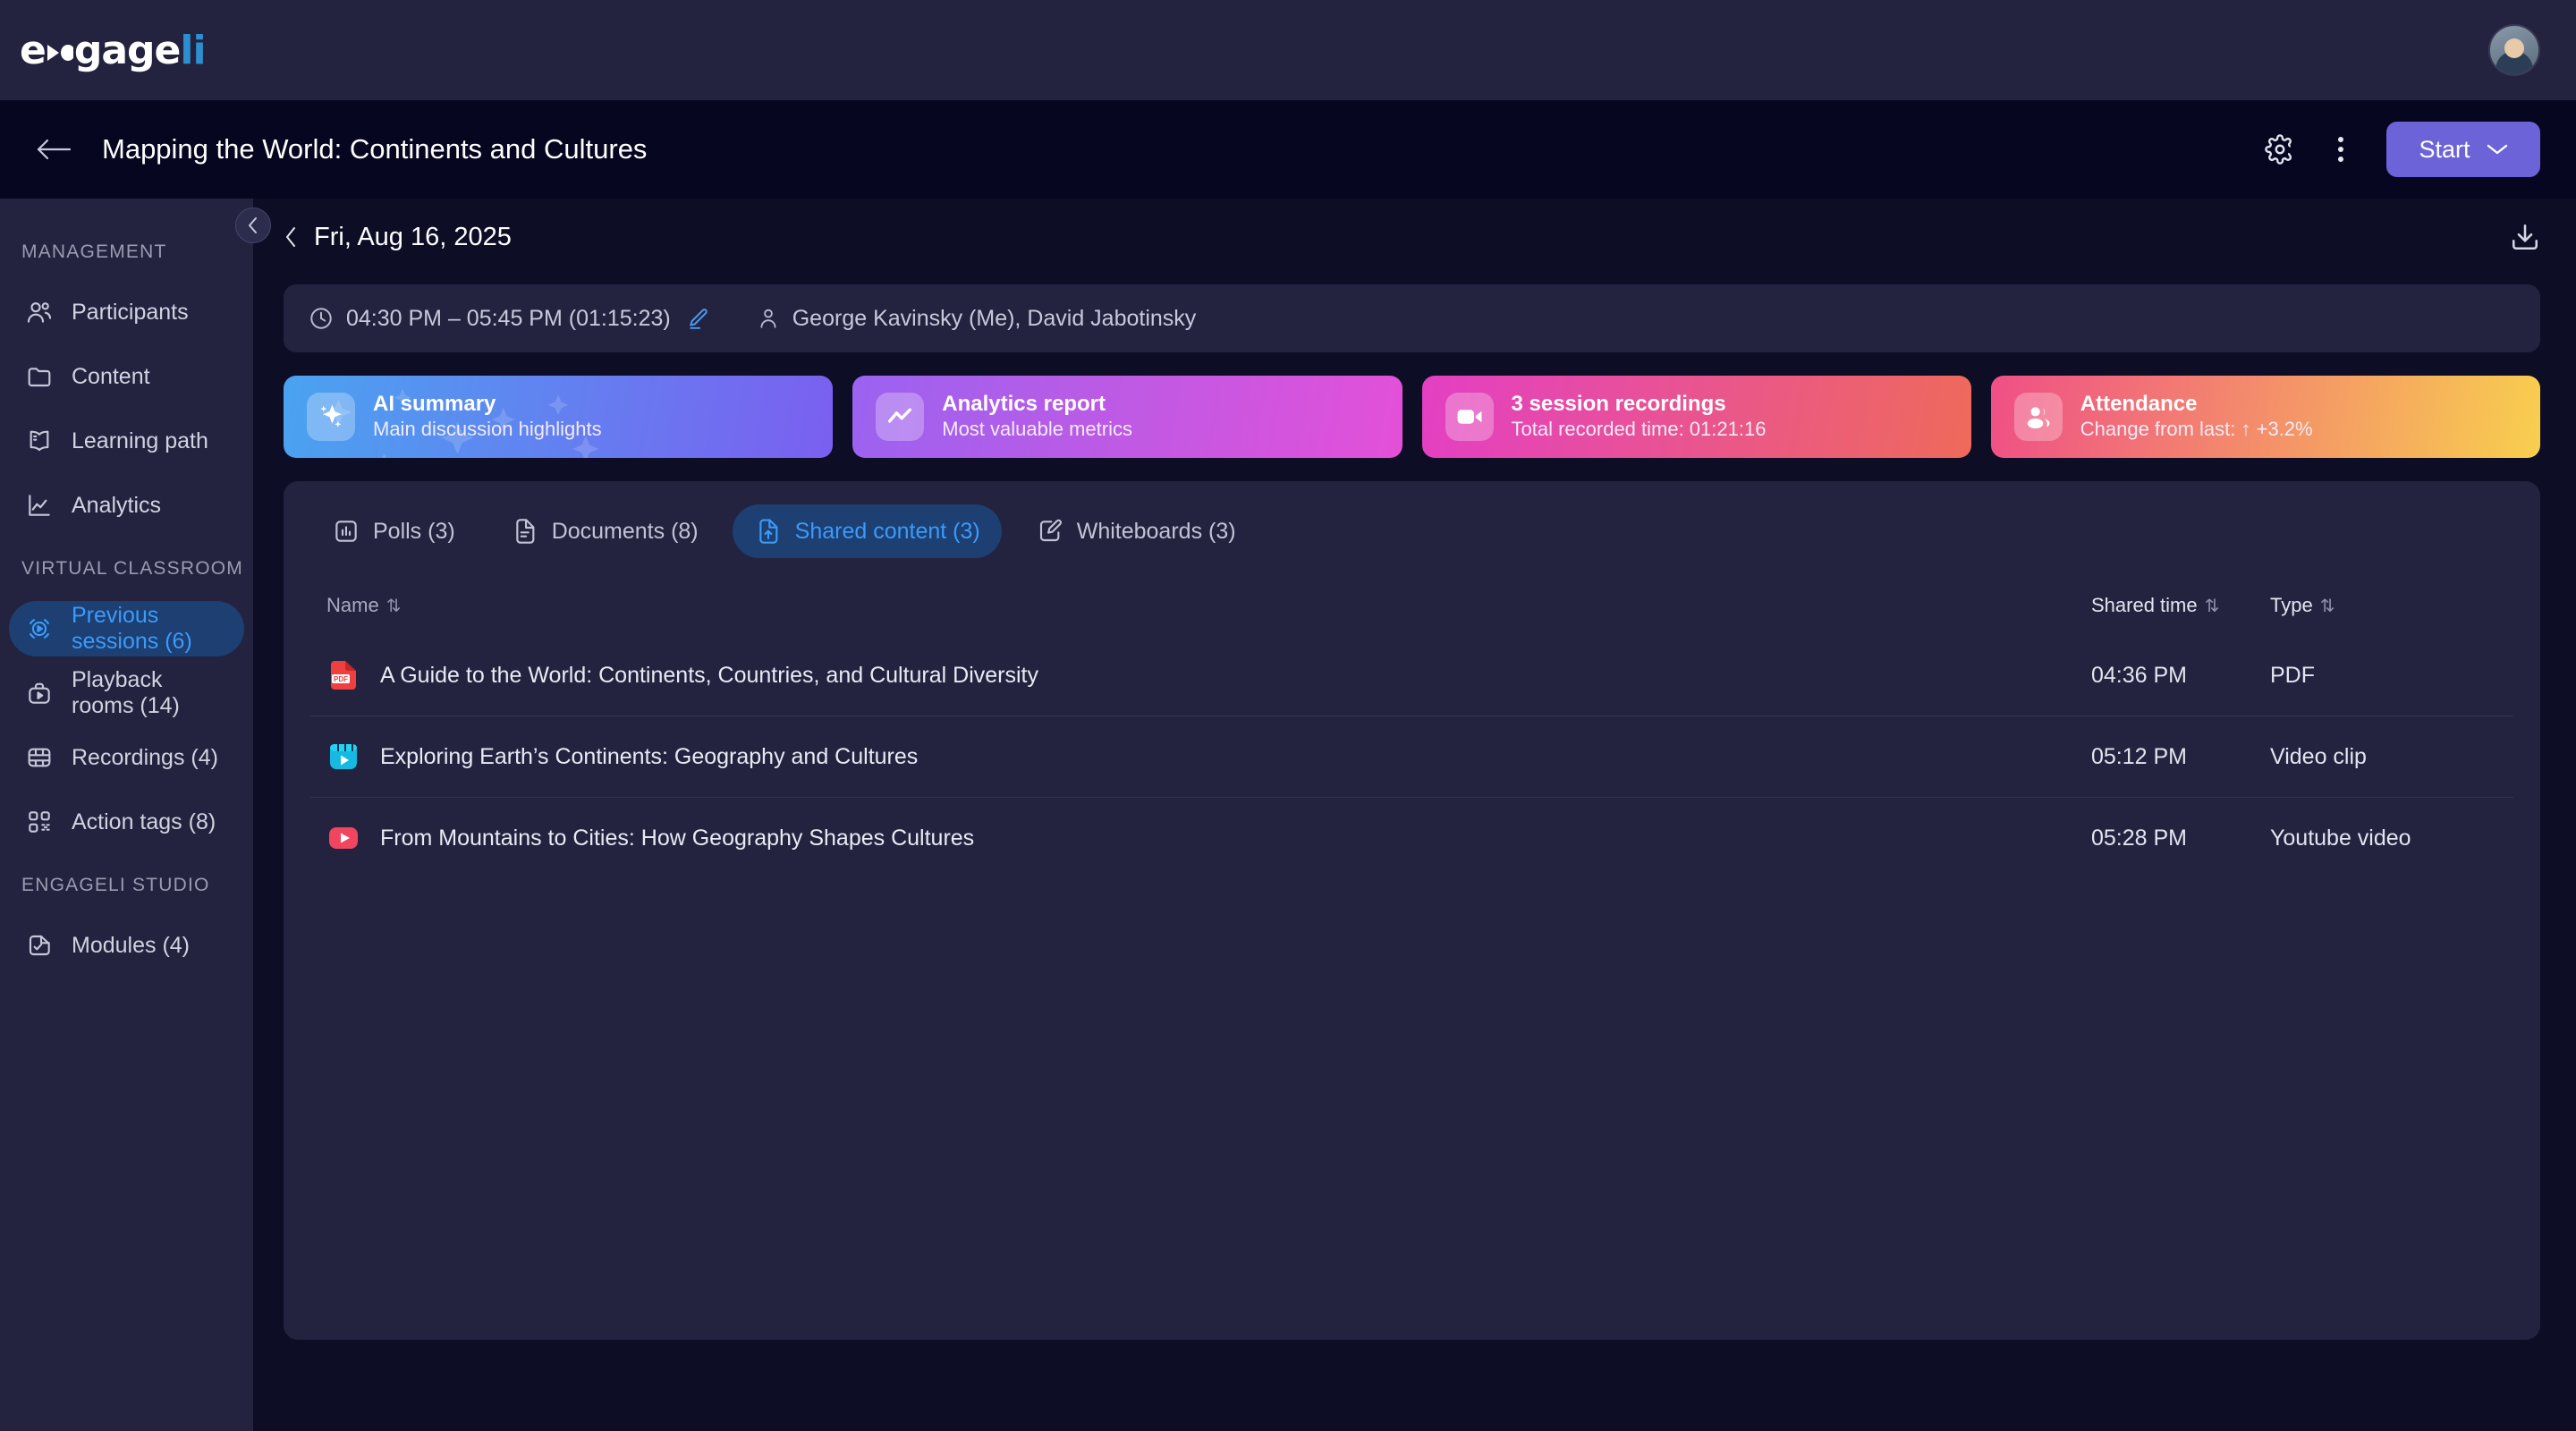 This screenshot has width=2576, height=1431. Describe the element at coordinates (2292, 675) in the screenshot. I see `cell-type: PDF` at that location.